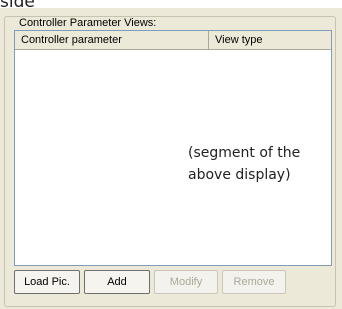  What do you see at coordinates (88, 23) in the screenshot?
I see `group-title: Controller Parameter Views:` at bounding box center [88, 23].